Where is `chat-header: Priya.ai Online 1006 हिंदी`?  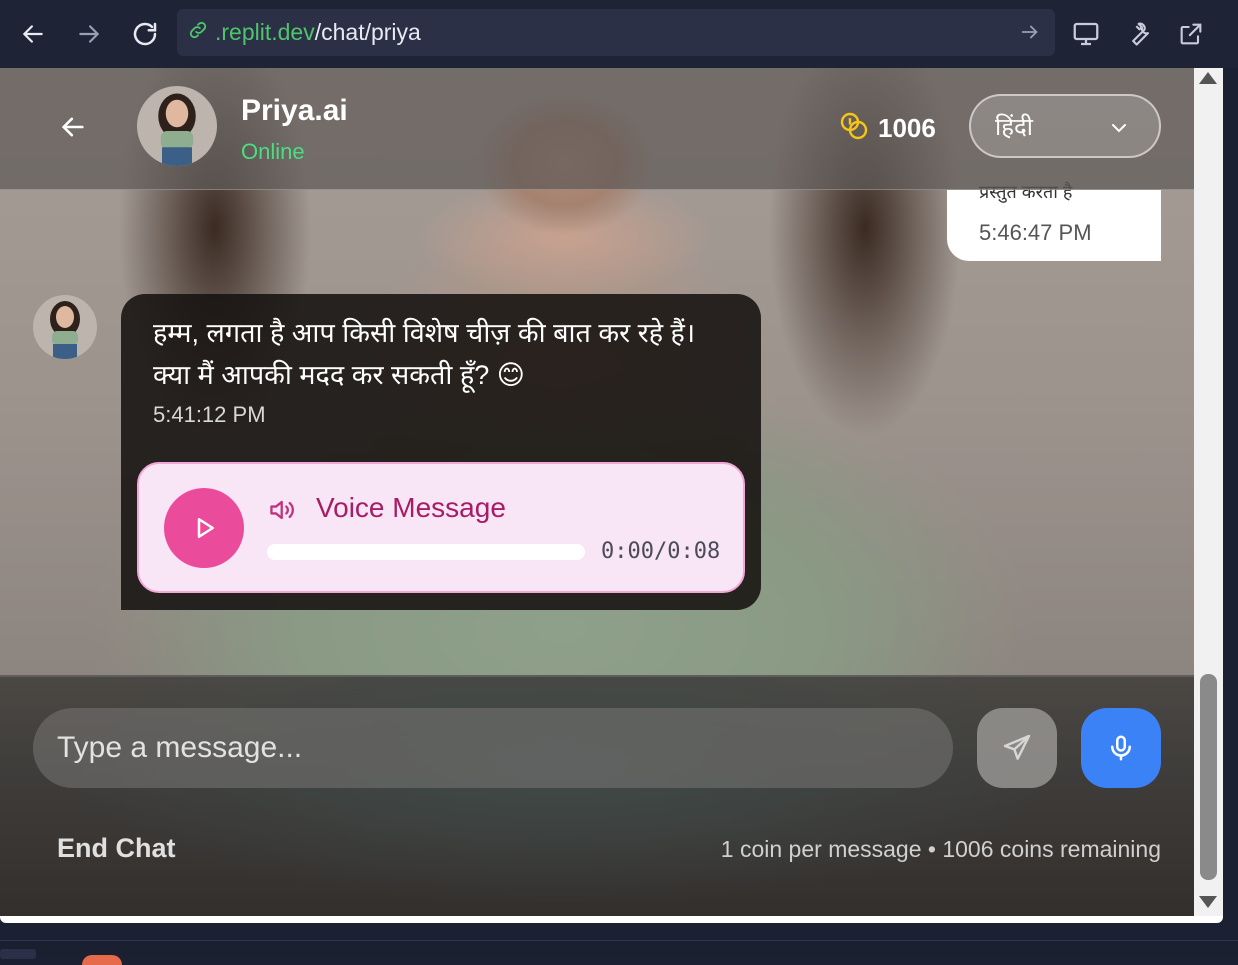
chat-header: Priya.ai Online 1006 हिंदी is located at coordinates (597, 129).